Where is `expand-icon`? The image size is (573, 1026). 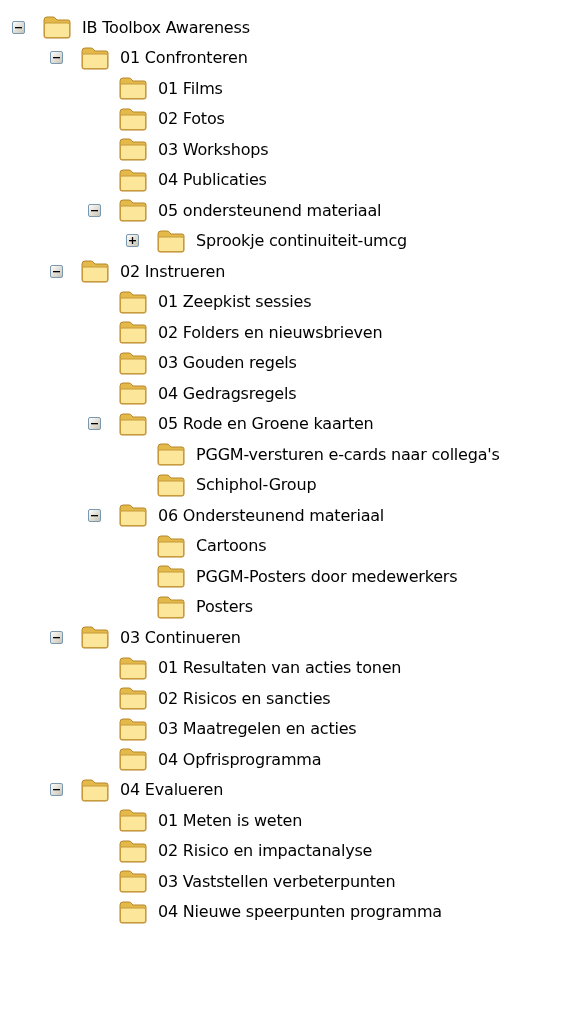
expand-icon is located at coordinates (132, 241).